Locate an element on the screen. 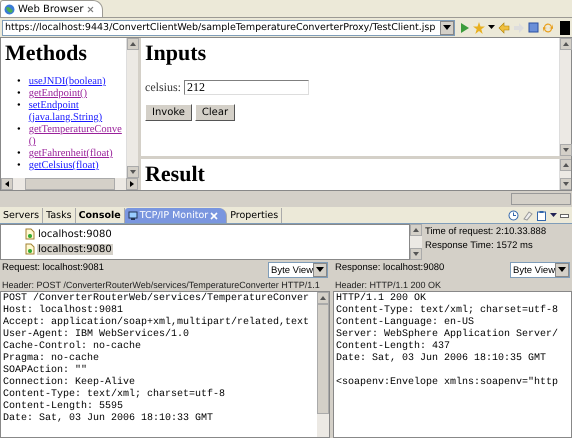 This screenshot has height=438, width=572. star-icon is located at coordinates (479, 28).